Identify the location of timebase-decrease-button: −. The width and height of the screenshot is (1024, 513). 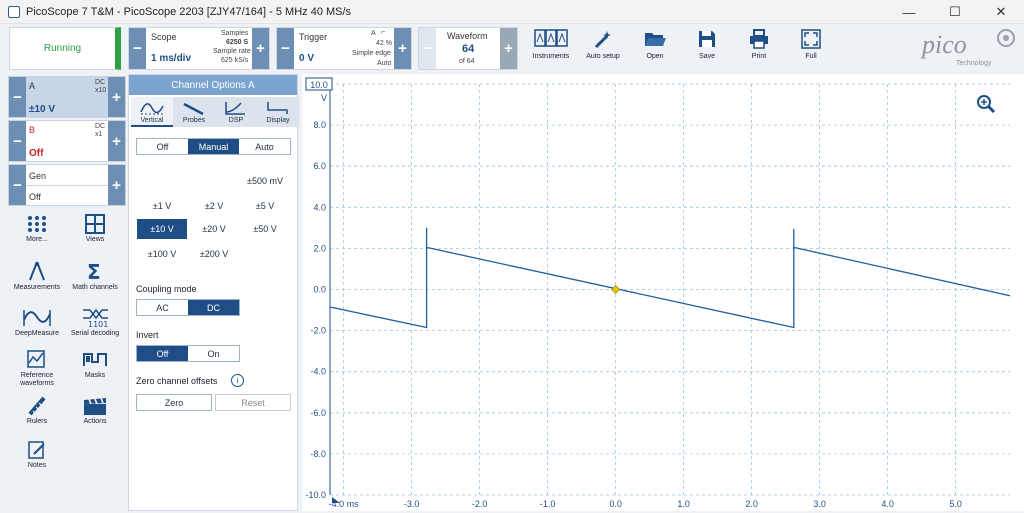
(137, 48).